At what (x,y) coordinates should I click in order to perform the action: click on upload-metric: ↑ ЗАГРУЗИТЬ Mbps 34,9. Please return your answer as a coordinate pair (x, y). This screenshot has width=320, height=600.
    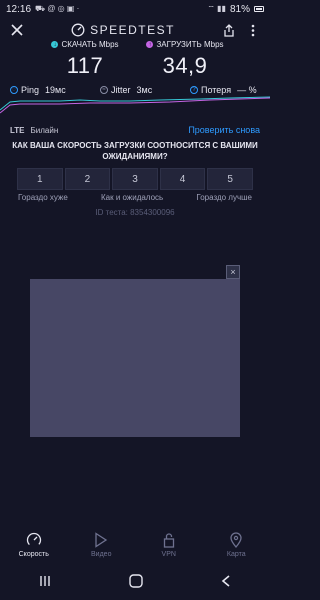
    Looking at the image, I should click on (185, 59).